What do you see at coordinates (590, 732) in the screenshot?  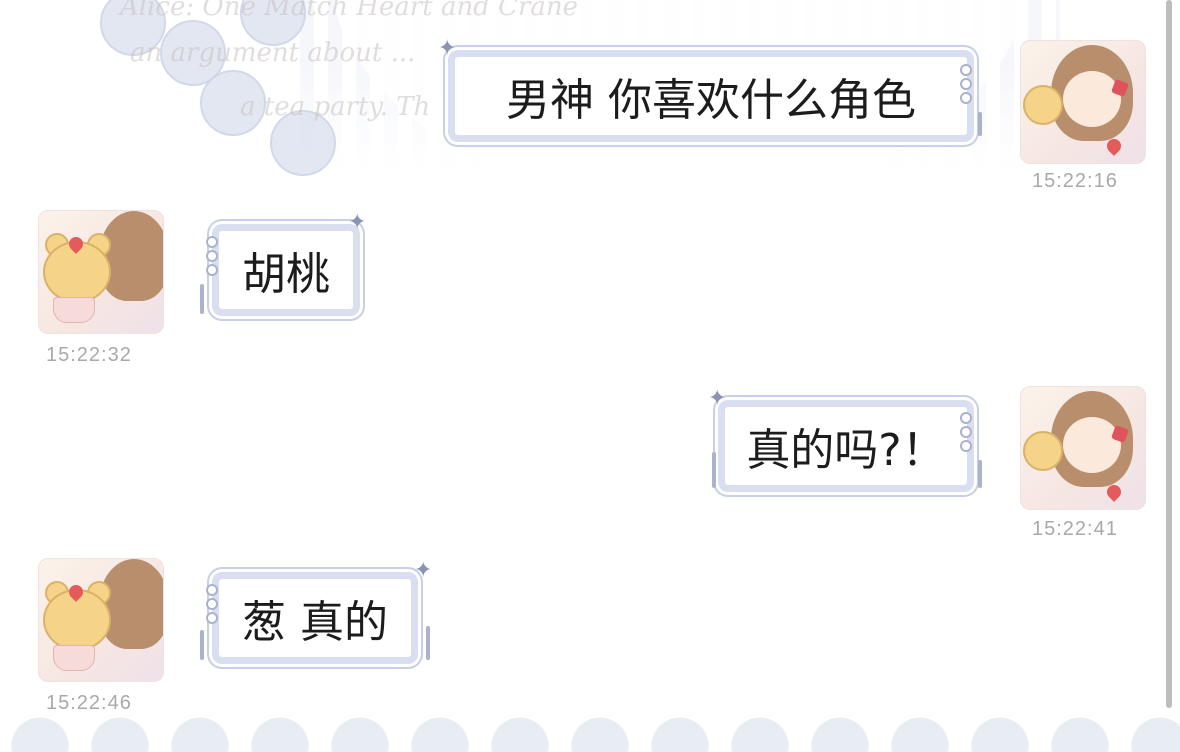 I see `bottom-scallop-decoration` at bounding box center [590, 732].